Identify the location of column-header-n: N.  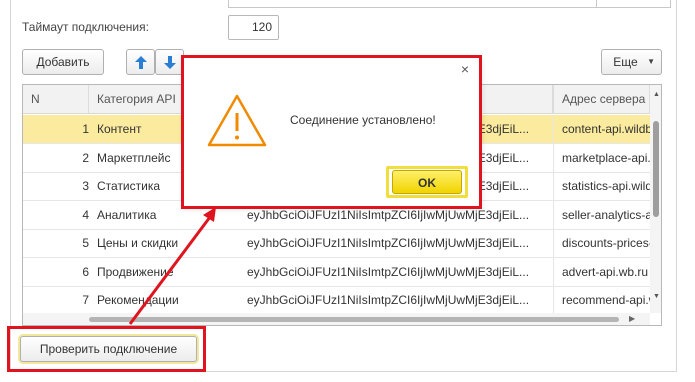
(56, 99).